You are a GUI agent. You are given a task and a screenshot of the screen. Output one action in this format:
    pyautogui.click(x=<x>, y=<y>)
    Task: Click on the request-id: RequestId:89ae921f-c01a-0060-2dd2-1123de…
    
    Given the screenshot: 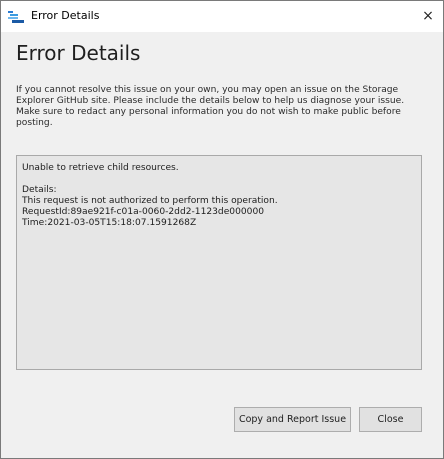 What is the action you would take?
    pyautogui.click(x=143, y=212)
    